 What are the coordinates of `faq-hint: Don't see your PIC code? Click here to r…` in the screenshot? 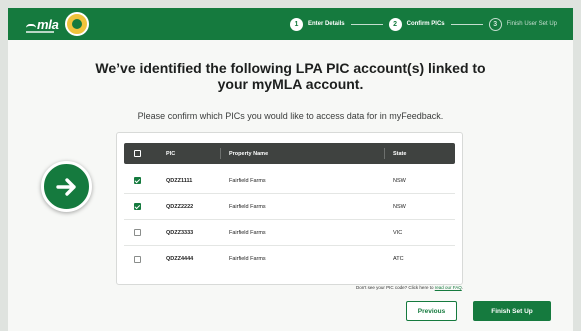 It's located at (385, 287).